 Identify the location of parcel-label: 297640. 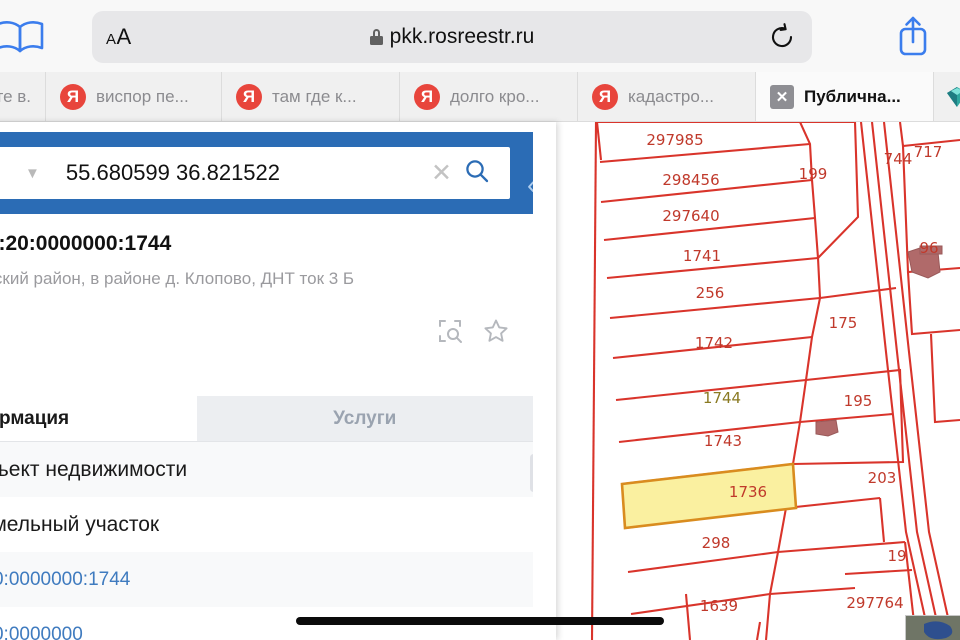
(691, 216).